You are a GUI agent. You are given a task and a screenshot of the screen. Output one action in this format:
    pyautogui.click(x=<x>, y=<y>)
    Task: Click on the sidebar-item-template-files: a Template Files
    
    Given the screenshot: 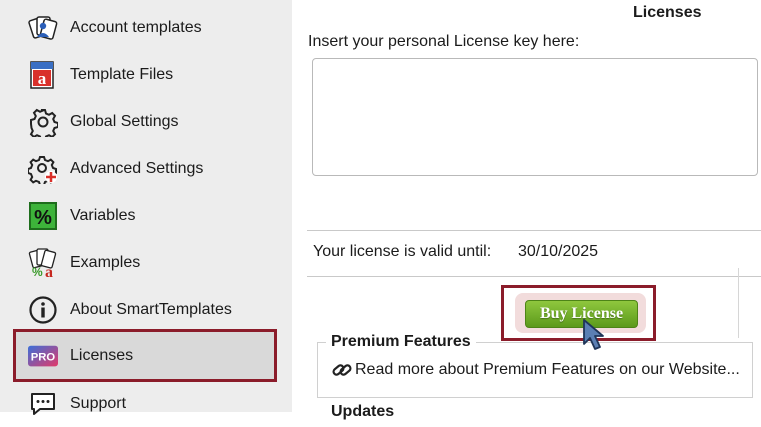 What is the action you would take?
    pyautogui.click(x=145, y=74)
    